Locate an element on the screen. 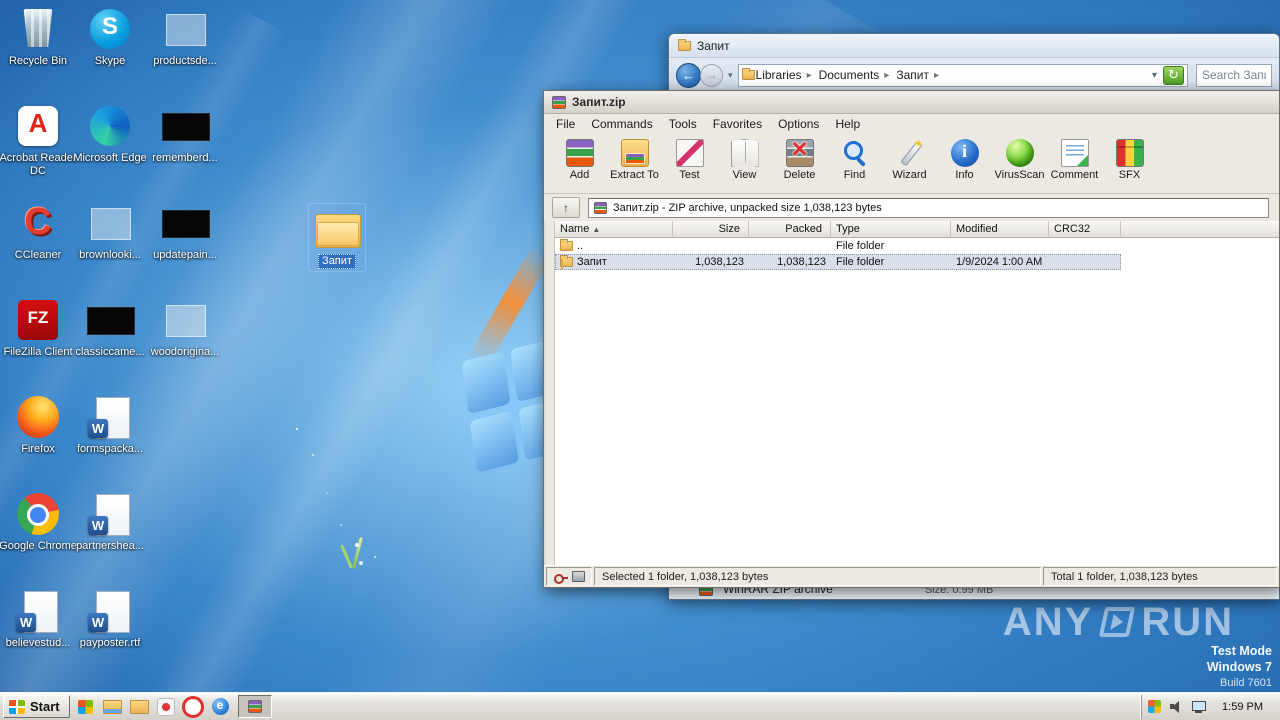 The width and height of the screenshot is (1280, 720). breadcrumb-documents: Documents ▸ is located at coordinates (857, 75).